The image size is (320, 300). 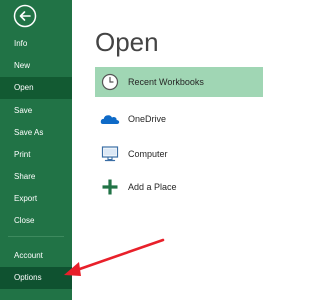 I want to click on clock-icon, so click(x=110, y=82).